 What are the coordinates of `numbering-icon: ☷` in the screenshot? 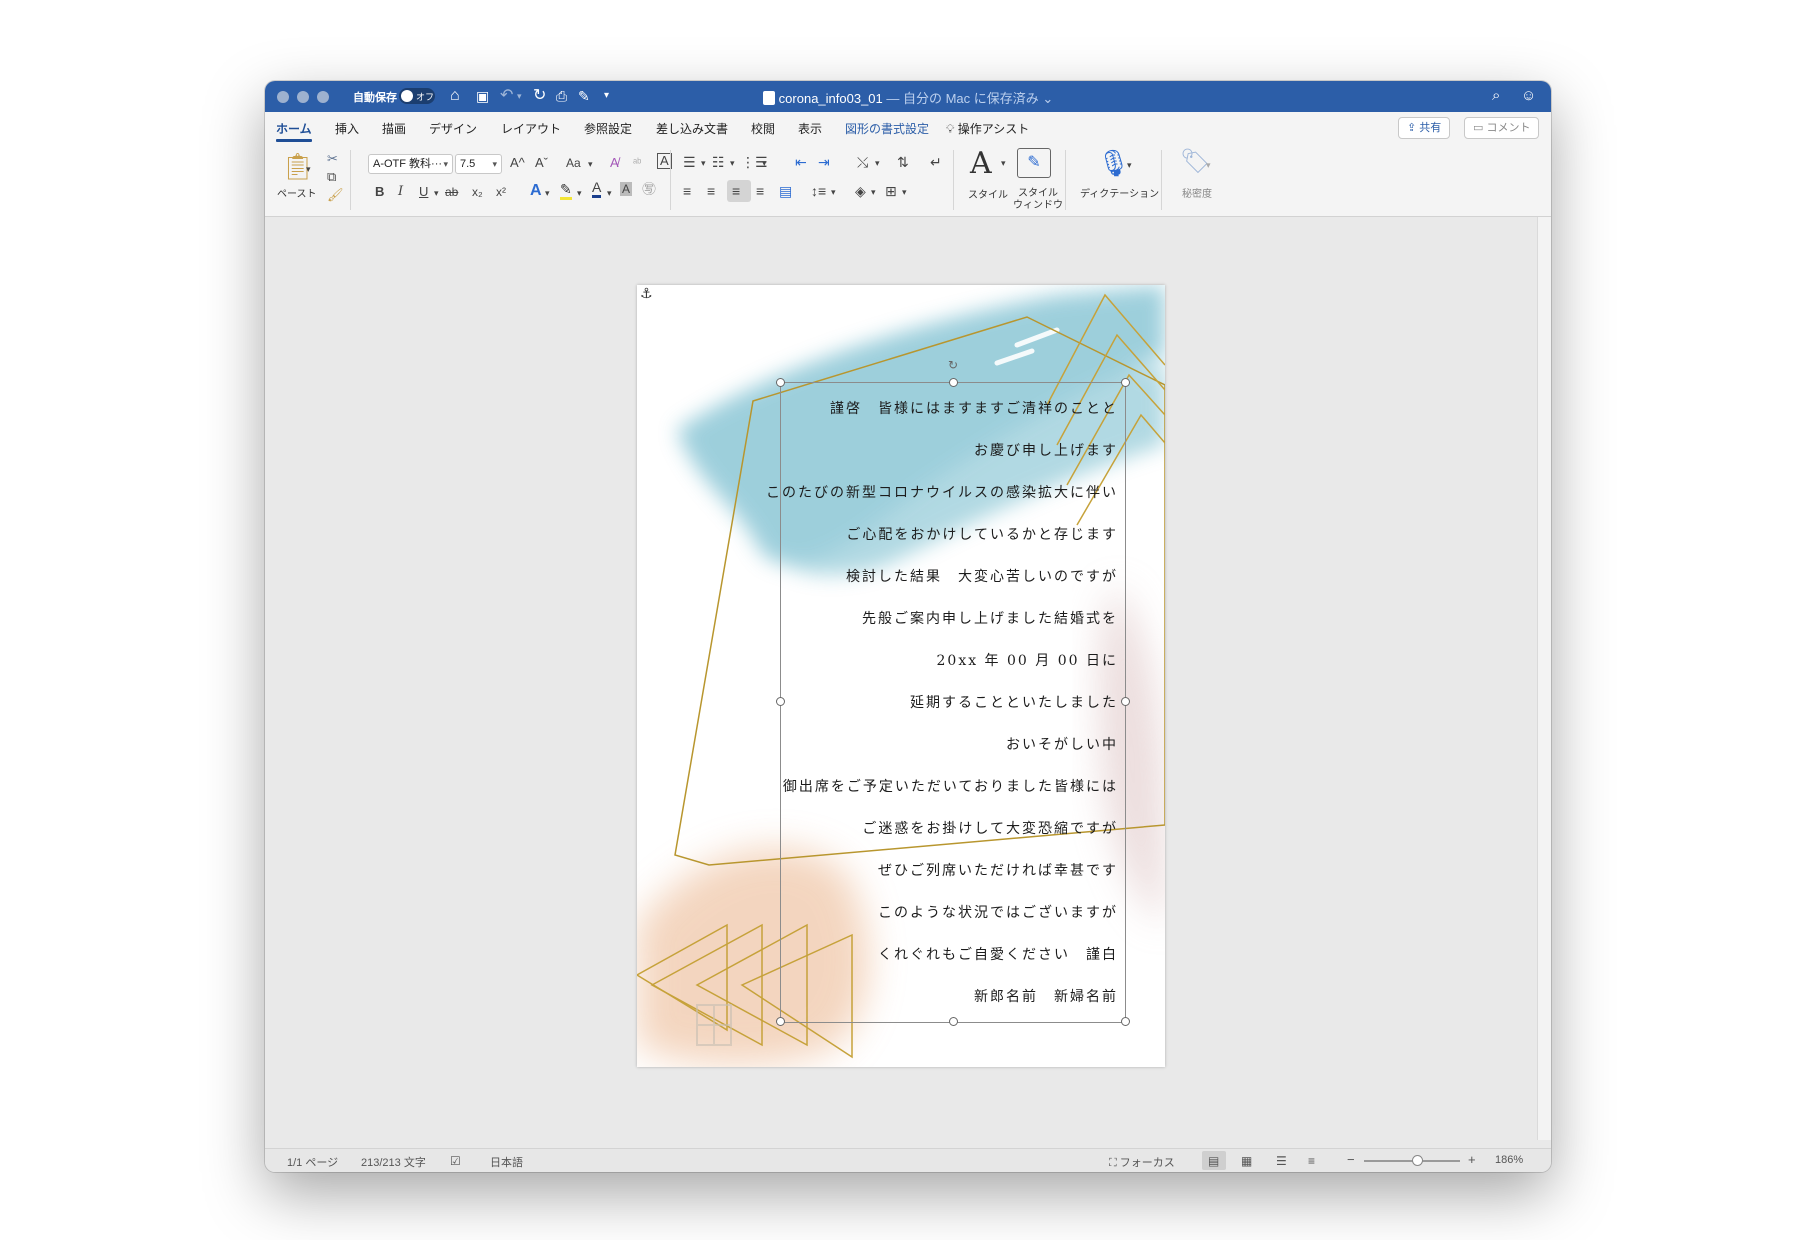 It's located at (718, 162).